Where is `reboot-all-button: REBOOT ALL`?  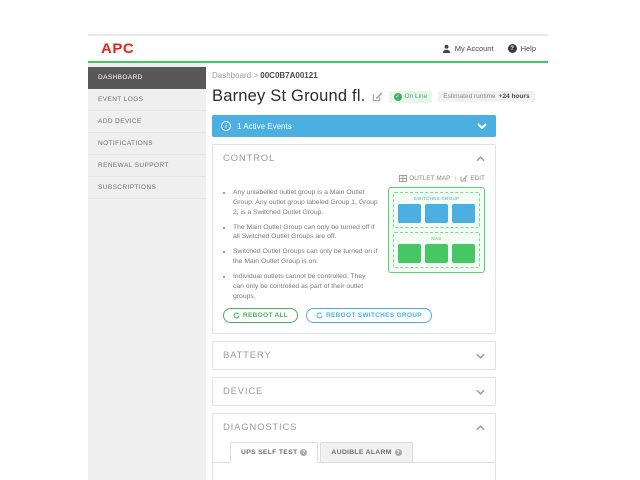 reboot-all-button: REBOOT ALL is located at coordinates (261, 316).